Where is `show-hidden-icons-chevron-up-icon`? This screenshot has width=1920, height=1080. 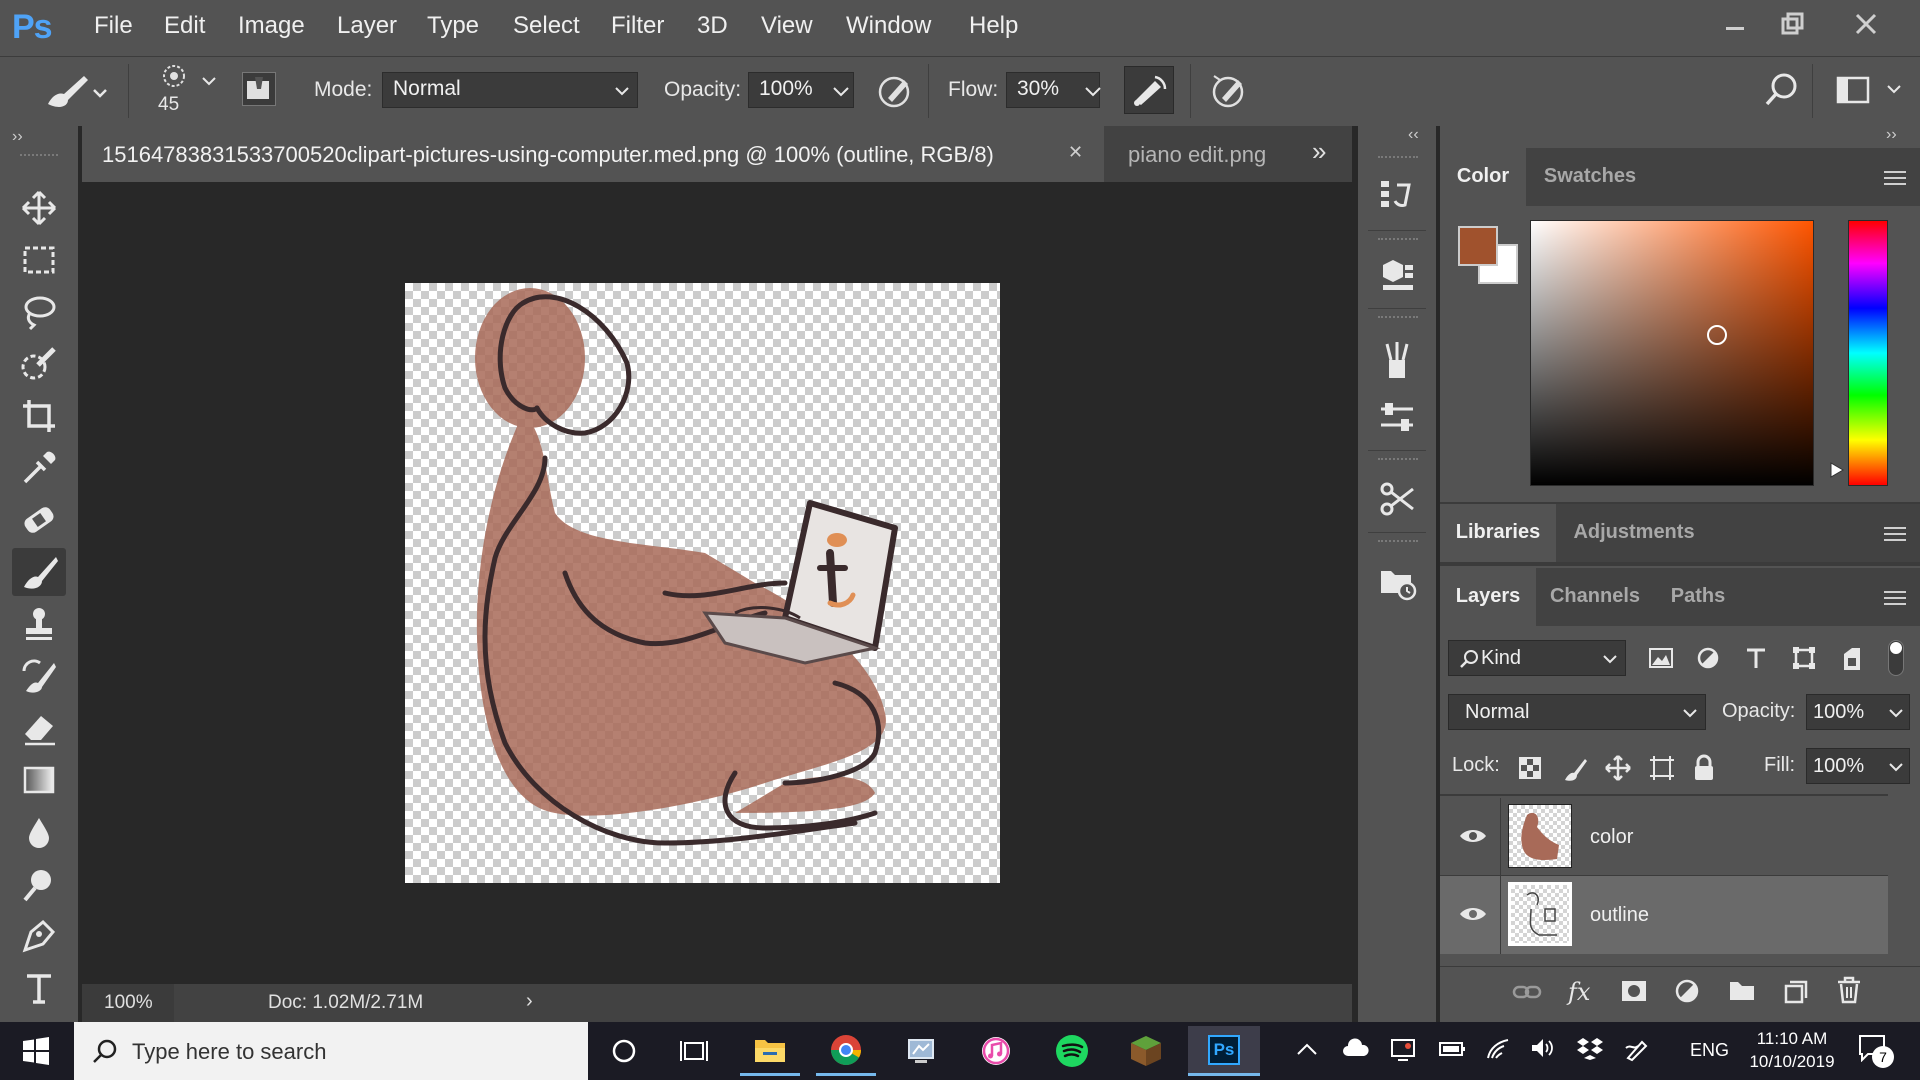 show-hidden-icons-chevron-up-icon is located at coordinates (1307, 1049).